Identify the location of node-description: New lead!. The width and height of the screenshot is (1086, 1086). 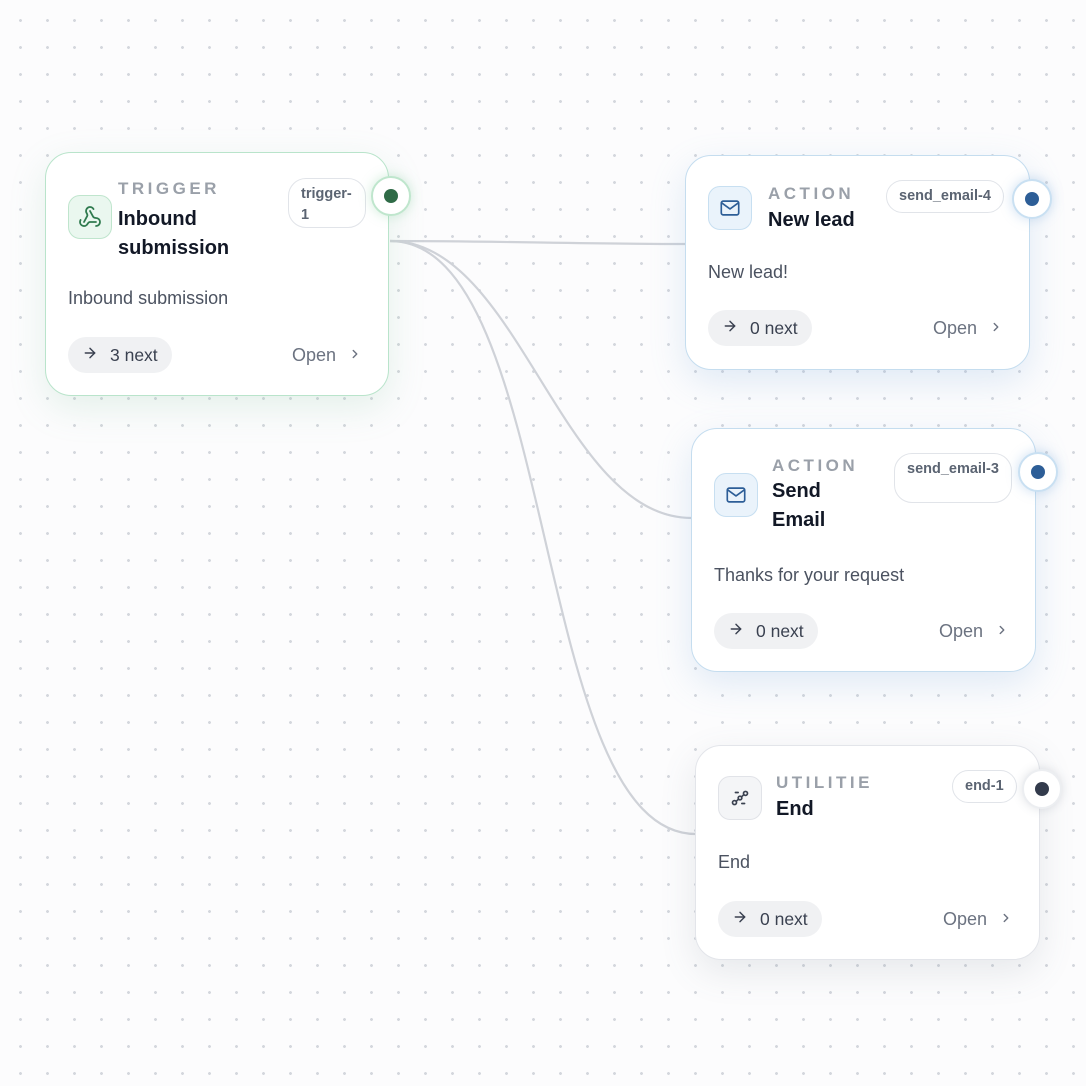
(748, 272).